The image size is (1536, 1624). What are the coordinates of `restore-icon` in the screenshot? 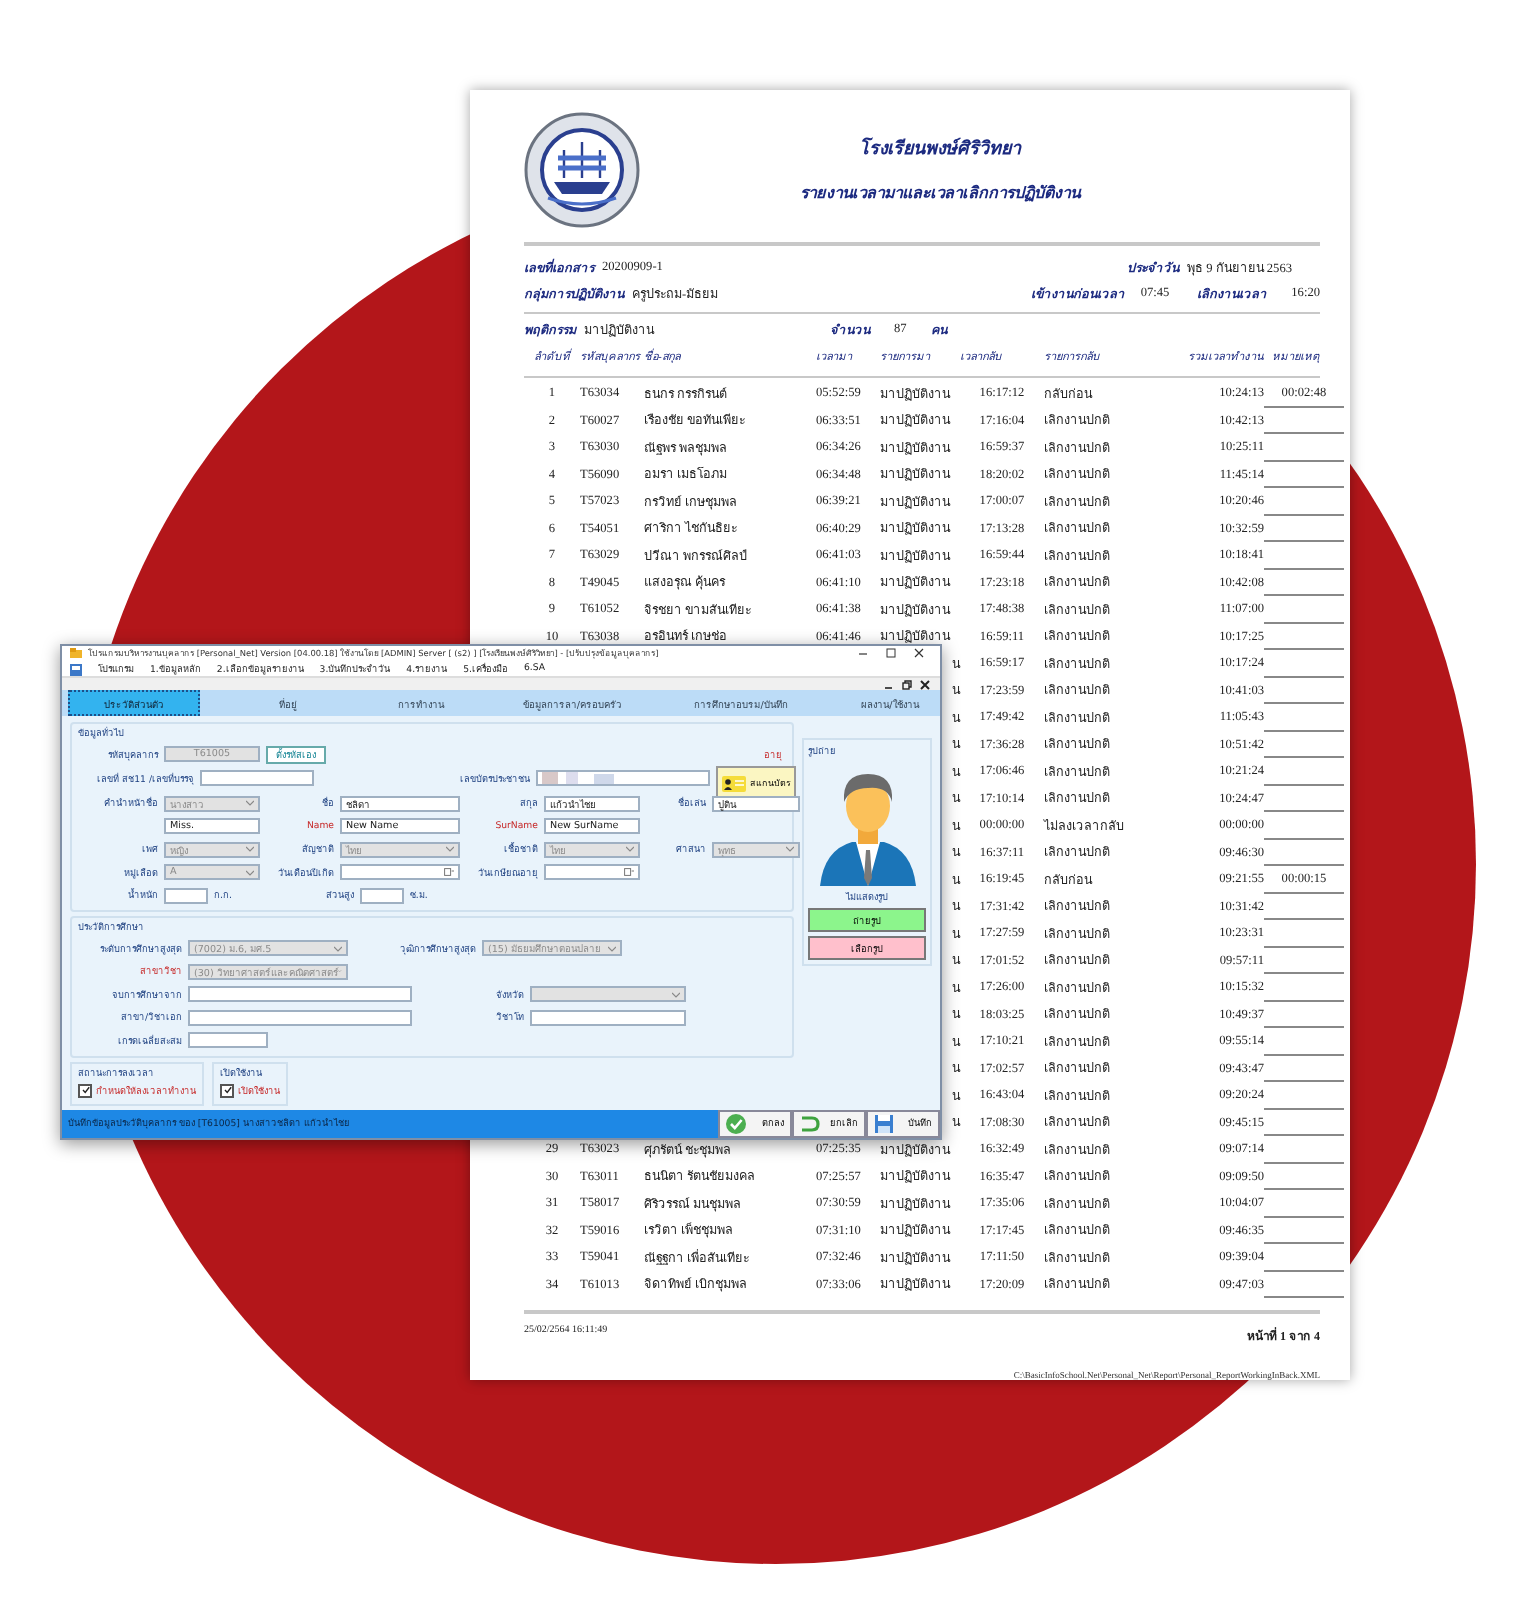 It's located at (907, 684).